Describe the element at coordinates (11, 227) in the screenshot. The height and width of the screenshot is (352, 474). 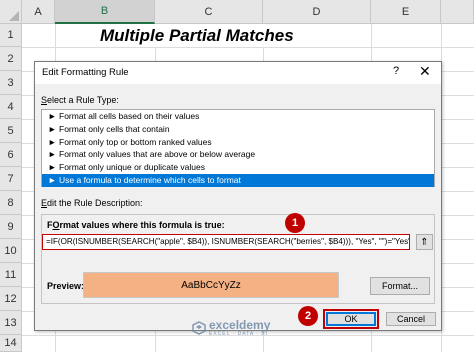
I see `row-header-9: 9` at that location.